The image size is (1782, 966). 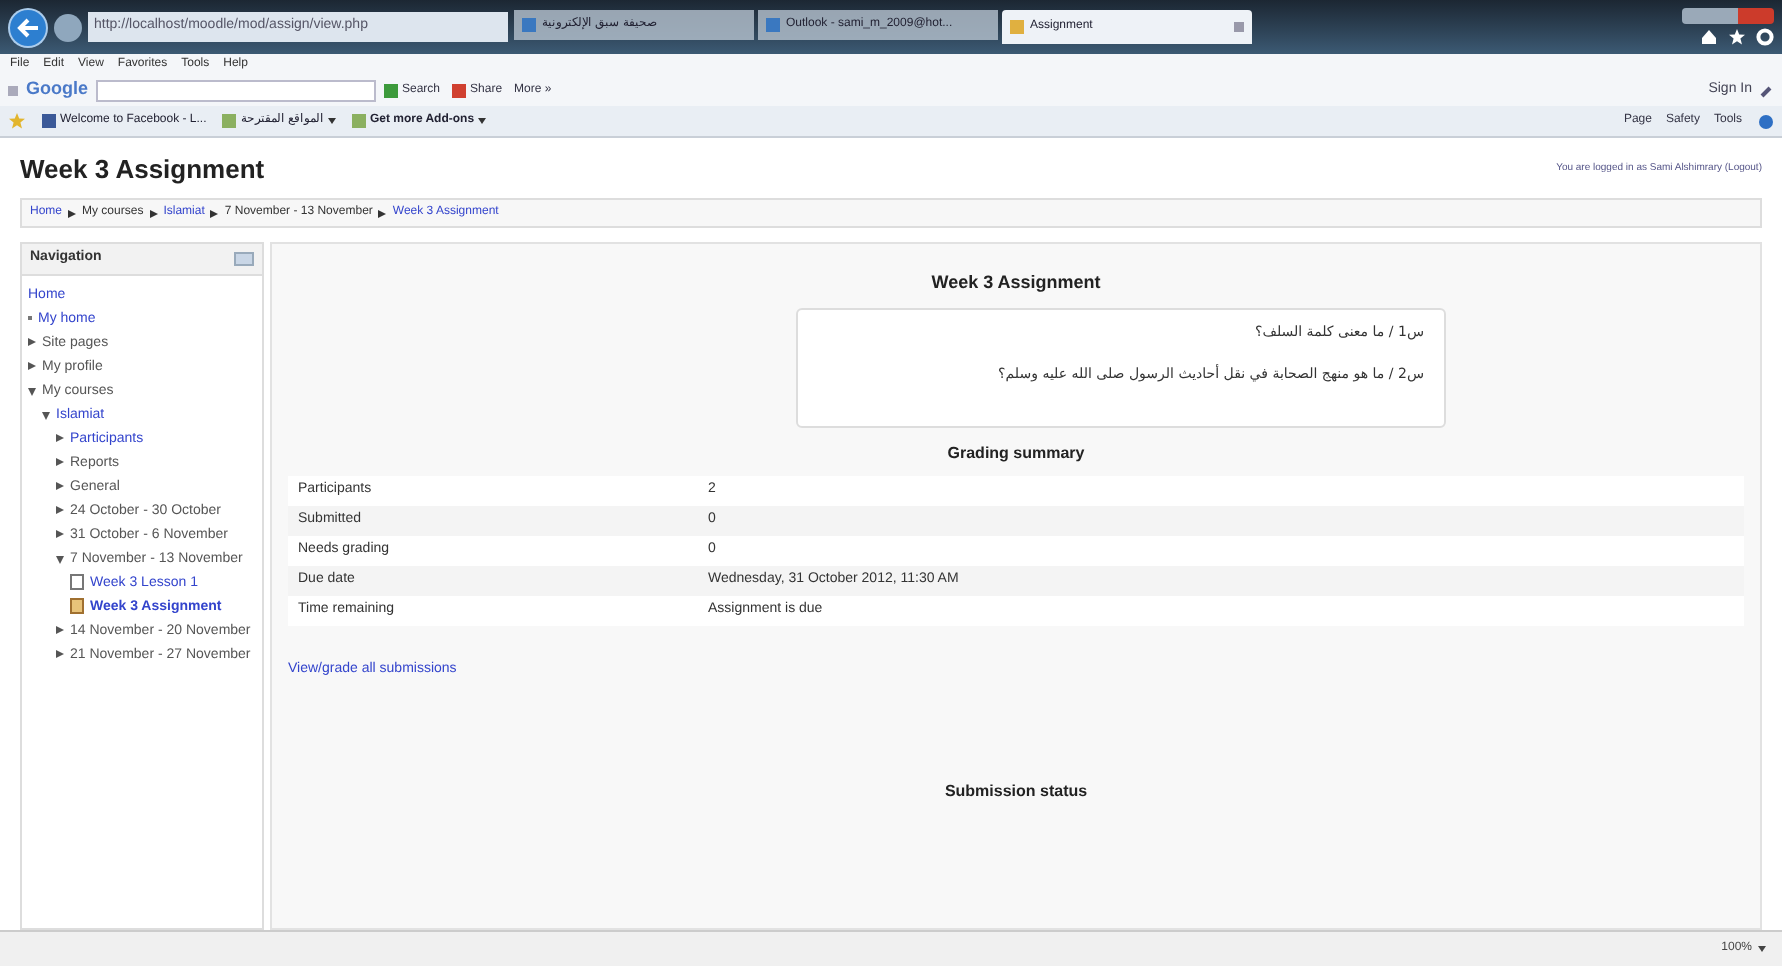 What do you see at coordinates (68, 27) in the screenshot?
I see `forward-button` at bounding box center [68, 27].